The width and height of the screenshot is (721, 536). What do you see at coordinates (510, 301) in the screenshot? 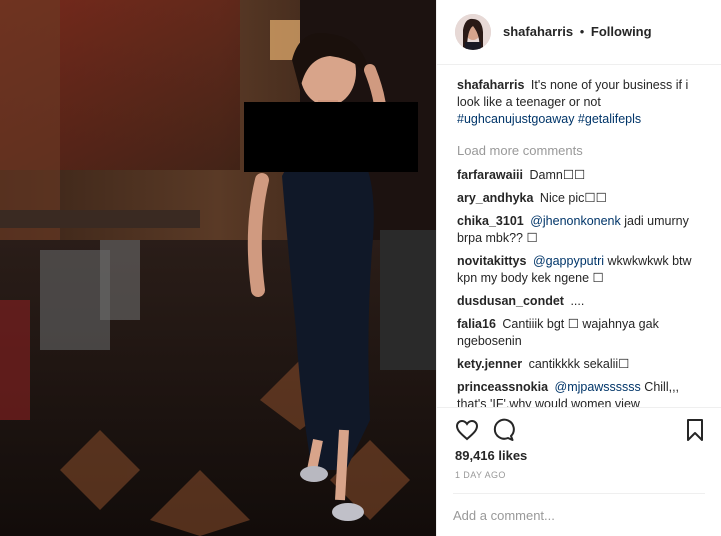
I see `comment-username: dusdusan_condet` at bounding box center [510, 301].